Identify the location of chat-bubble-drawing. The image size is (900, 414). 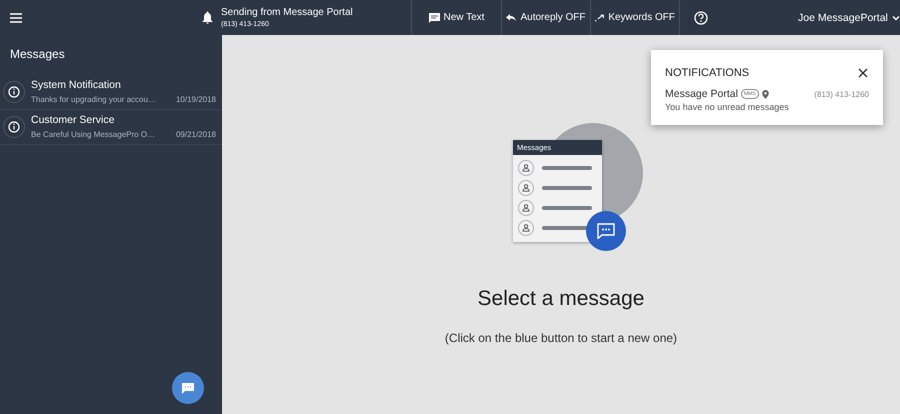
(606, 231).